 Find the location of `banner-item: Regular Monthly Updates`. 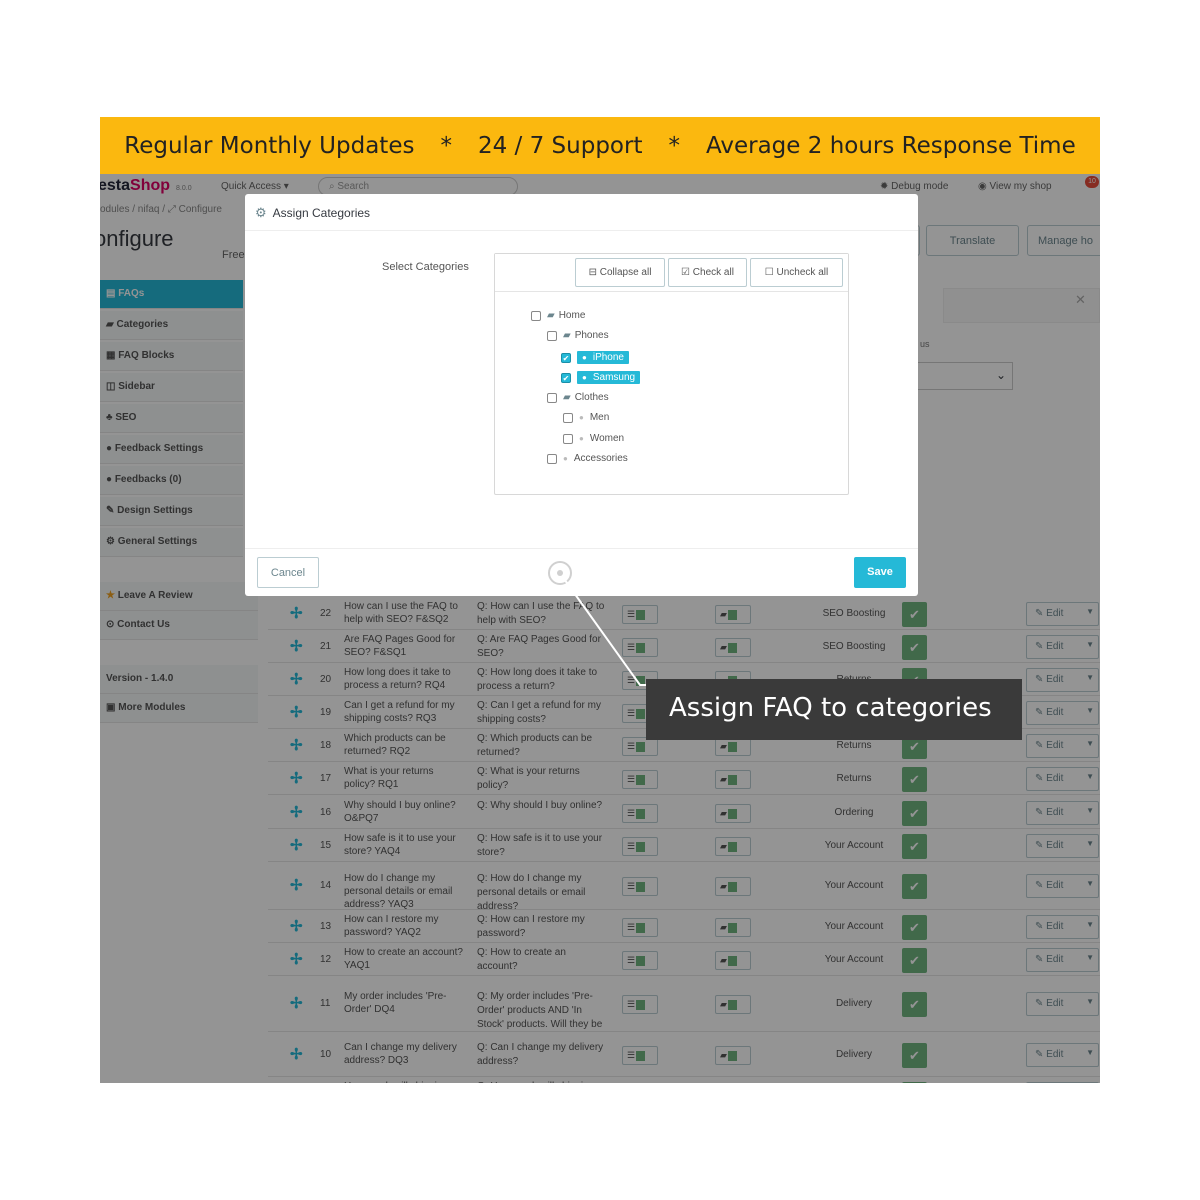

banner-item: Regular Monthly Updates is located at coordinates (269, 145).